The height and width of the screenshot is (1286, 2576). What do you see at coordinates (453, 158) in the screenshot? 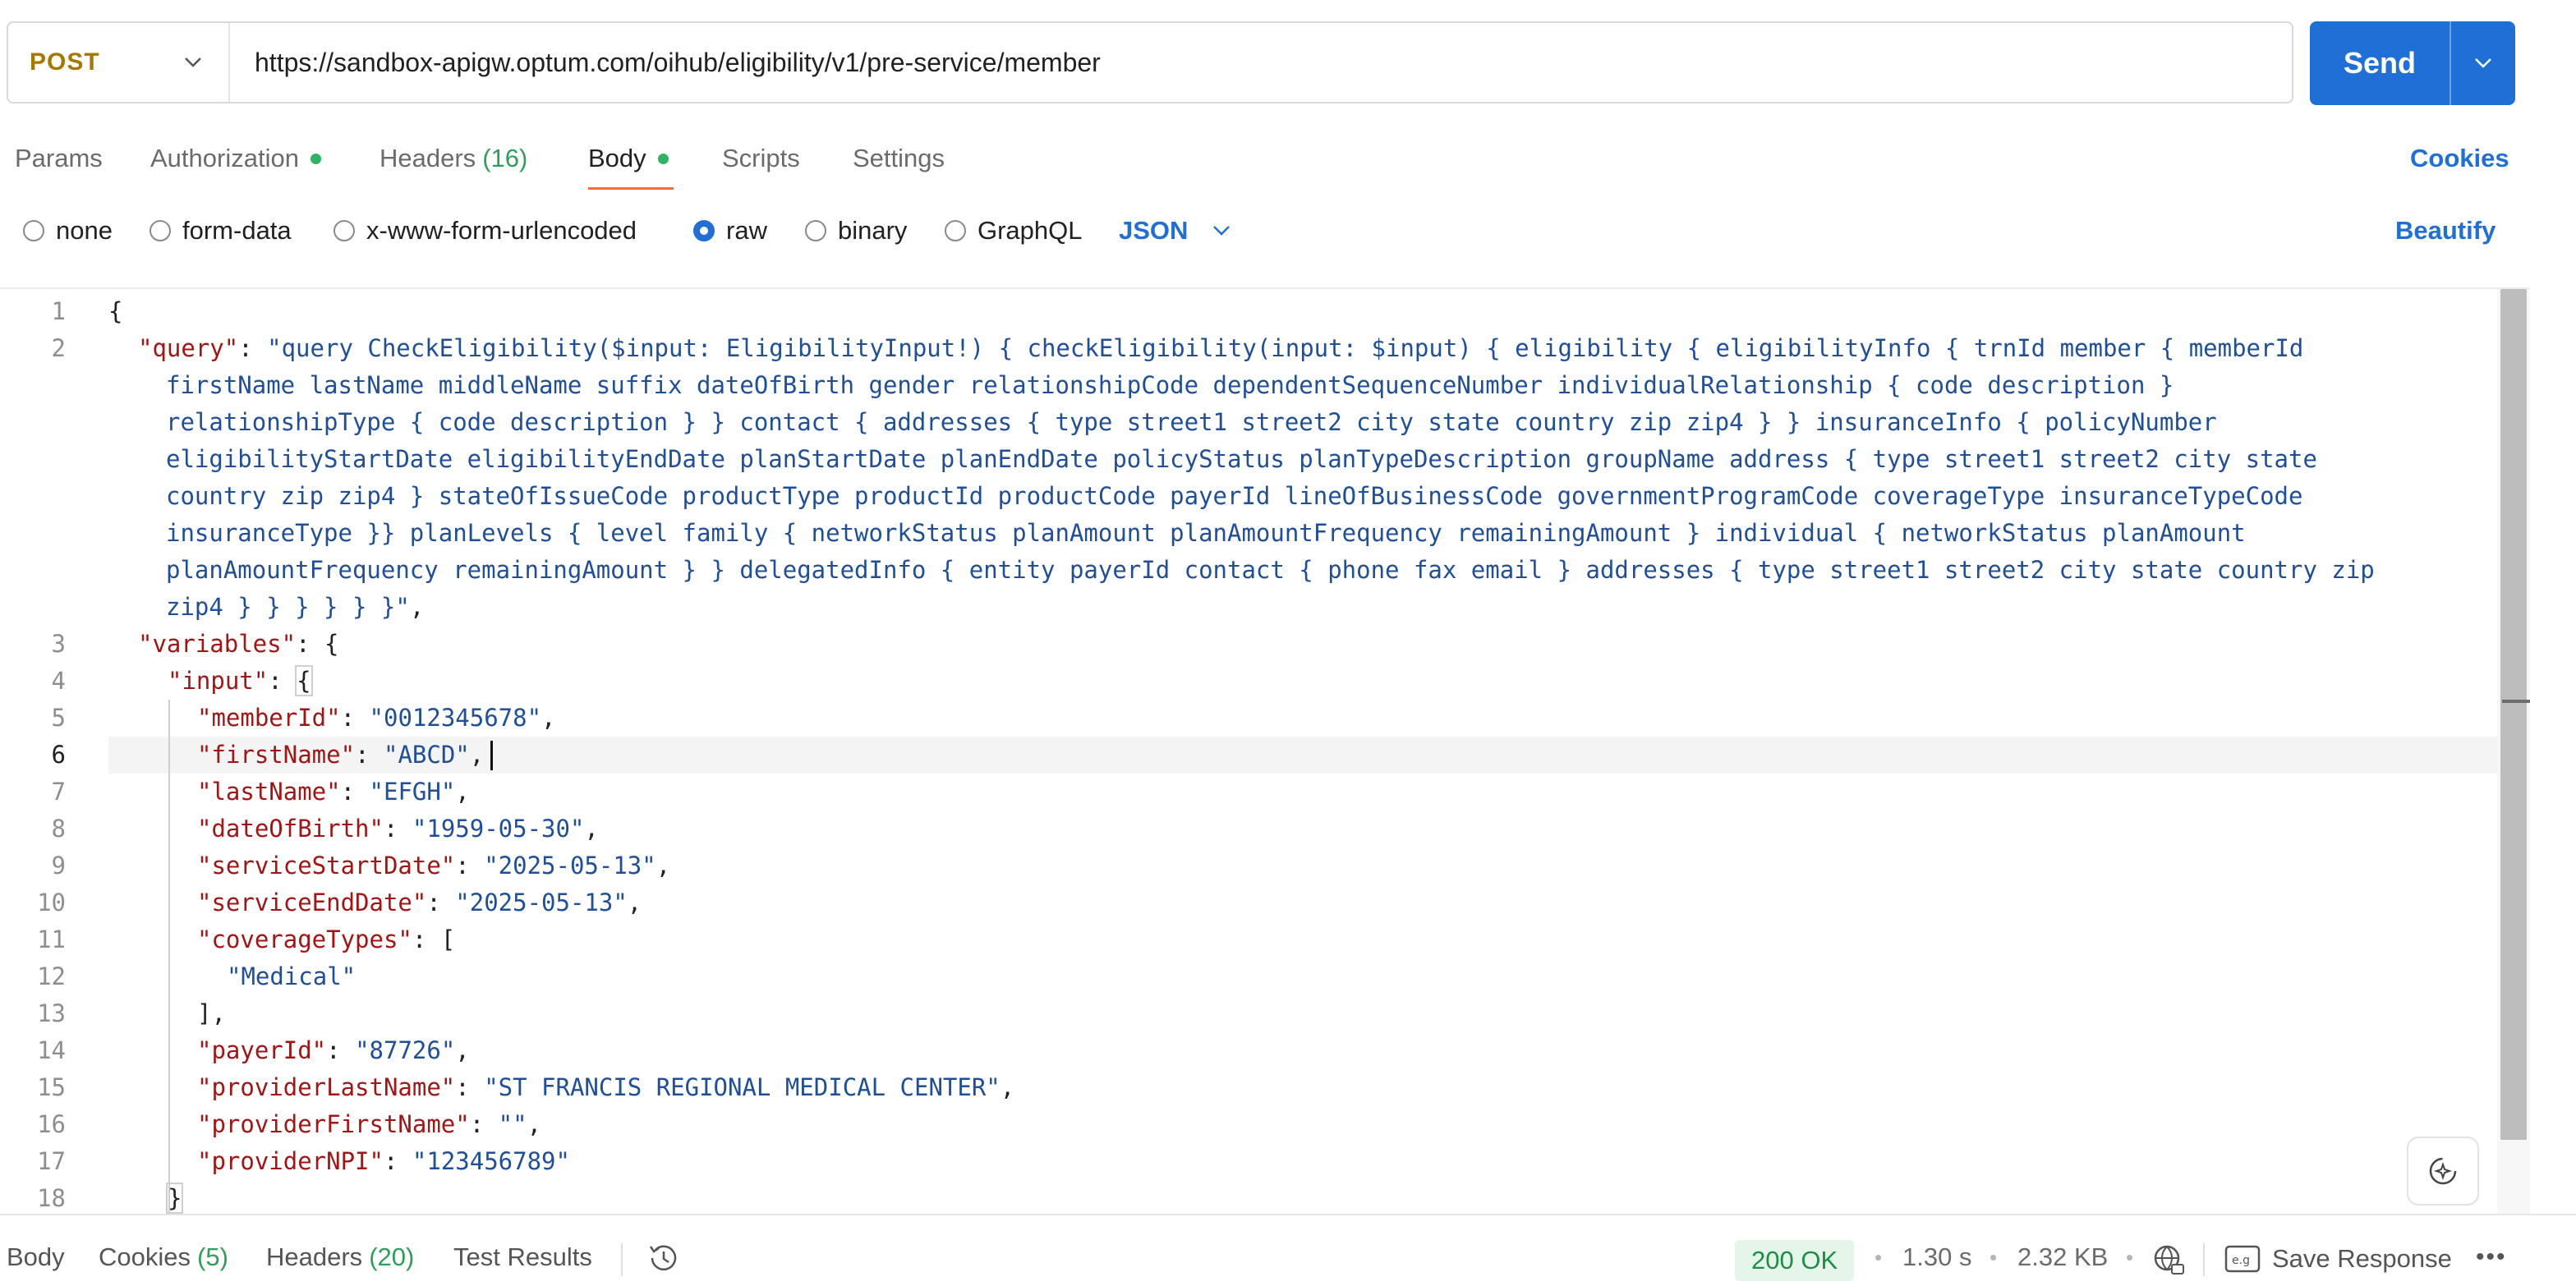
I see `tab-headers: Headers (16)` at bounding box center [453, 158].